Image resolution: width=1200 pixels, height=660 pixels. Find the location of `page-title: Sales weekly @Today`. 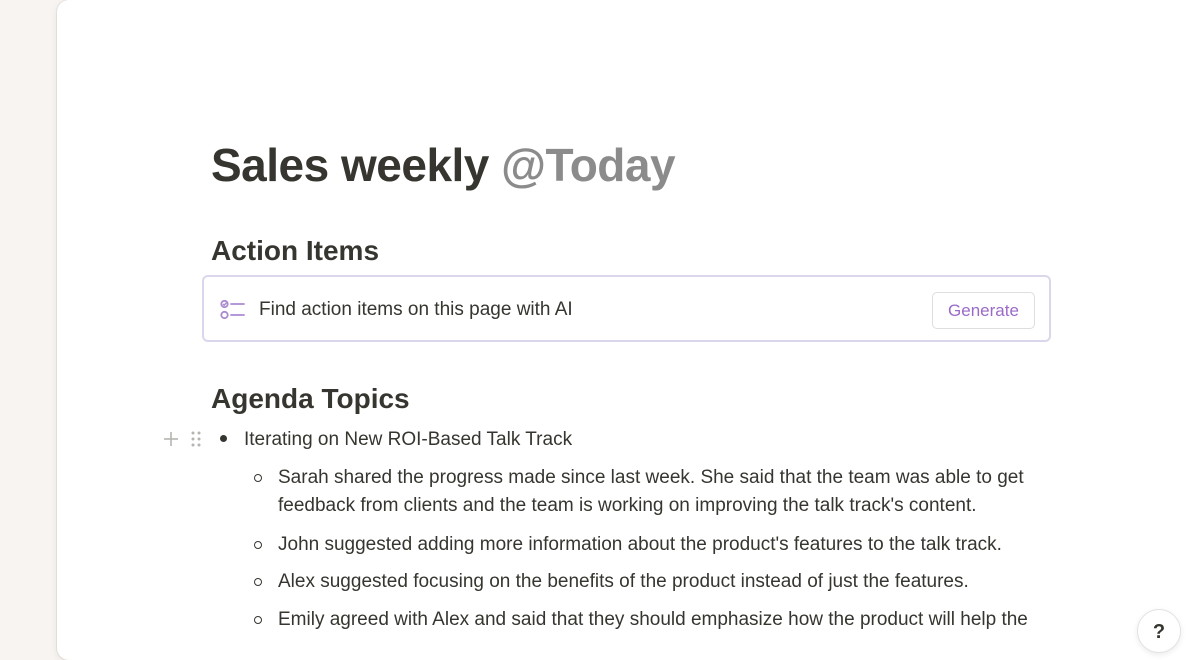

page-title: Sales weekly @Today is located at coordinates (443, 165).